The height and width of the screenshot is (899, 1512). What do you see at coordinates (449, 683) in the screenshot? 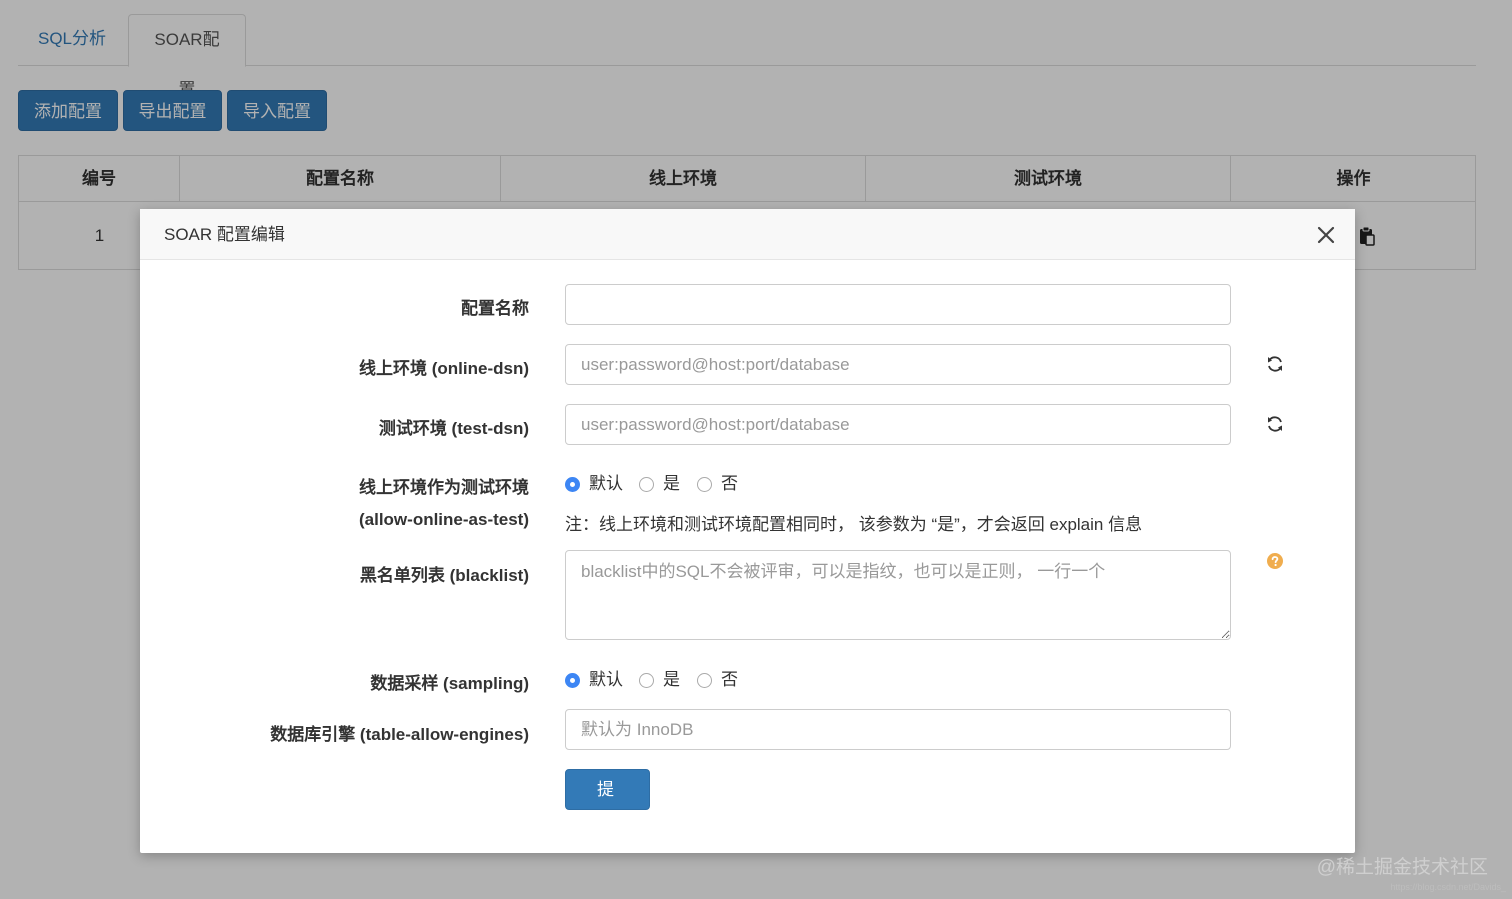
I see `sampling-label: 数据采样 (sampling)` at bounding box center [449, 683].